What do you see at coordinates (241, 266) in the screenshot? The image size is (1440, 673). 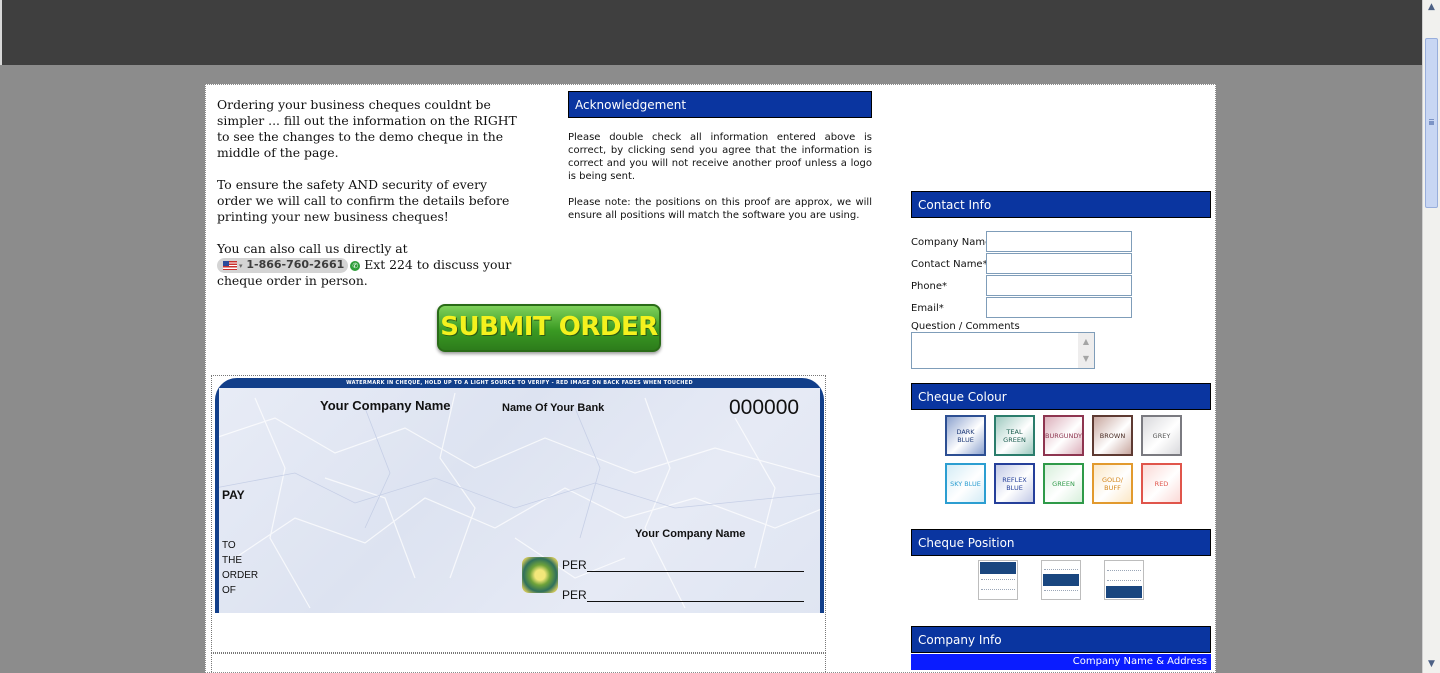 I see `dropdown-arrow-icon: ▾` at bounding box center [241, 266].